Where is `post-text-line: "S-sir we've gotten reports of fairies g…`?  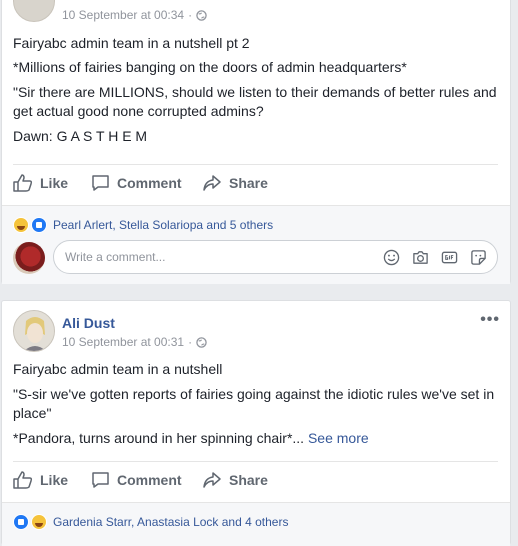 post-text-line: "S-sir we've gotten reports of fairies g… is located at coordinates (254, 403).